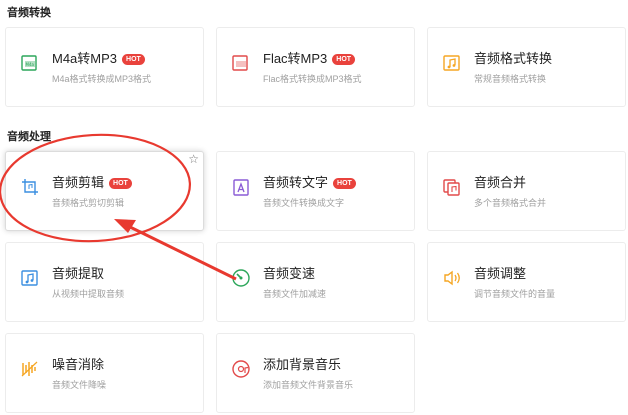  What do you see at coordinates (29, 13) in the screenshot?
I see `section-title-conversion: 音频转换` at bounding box center [29, 13].